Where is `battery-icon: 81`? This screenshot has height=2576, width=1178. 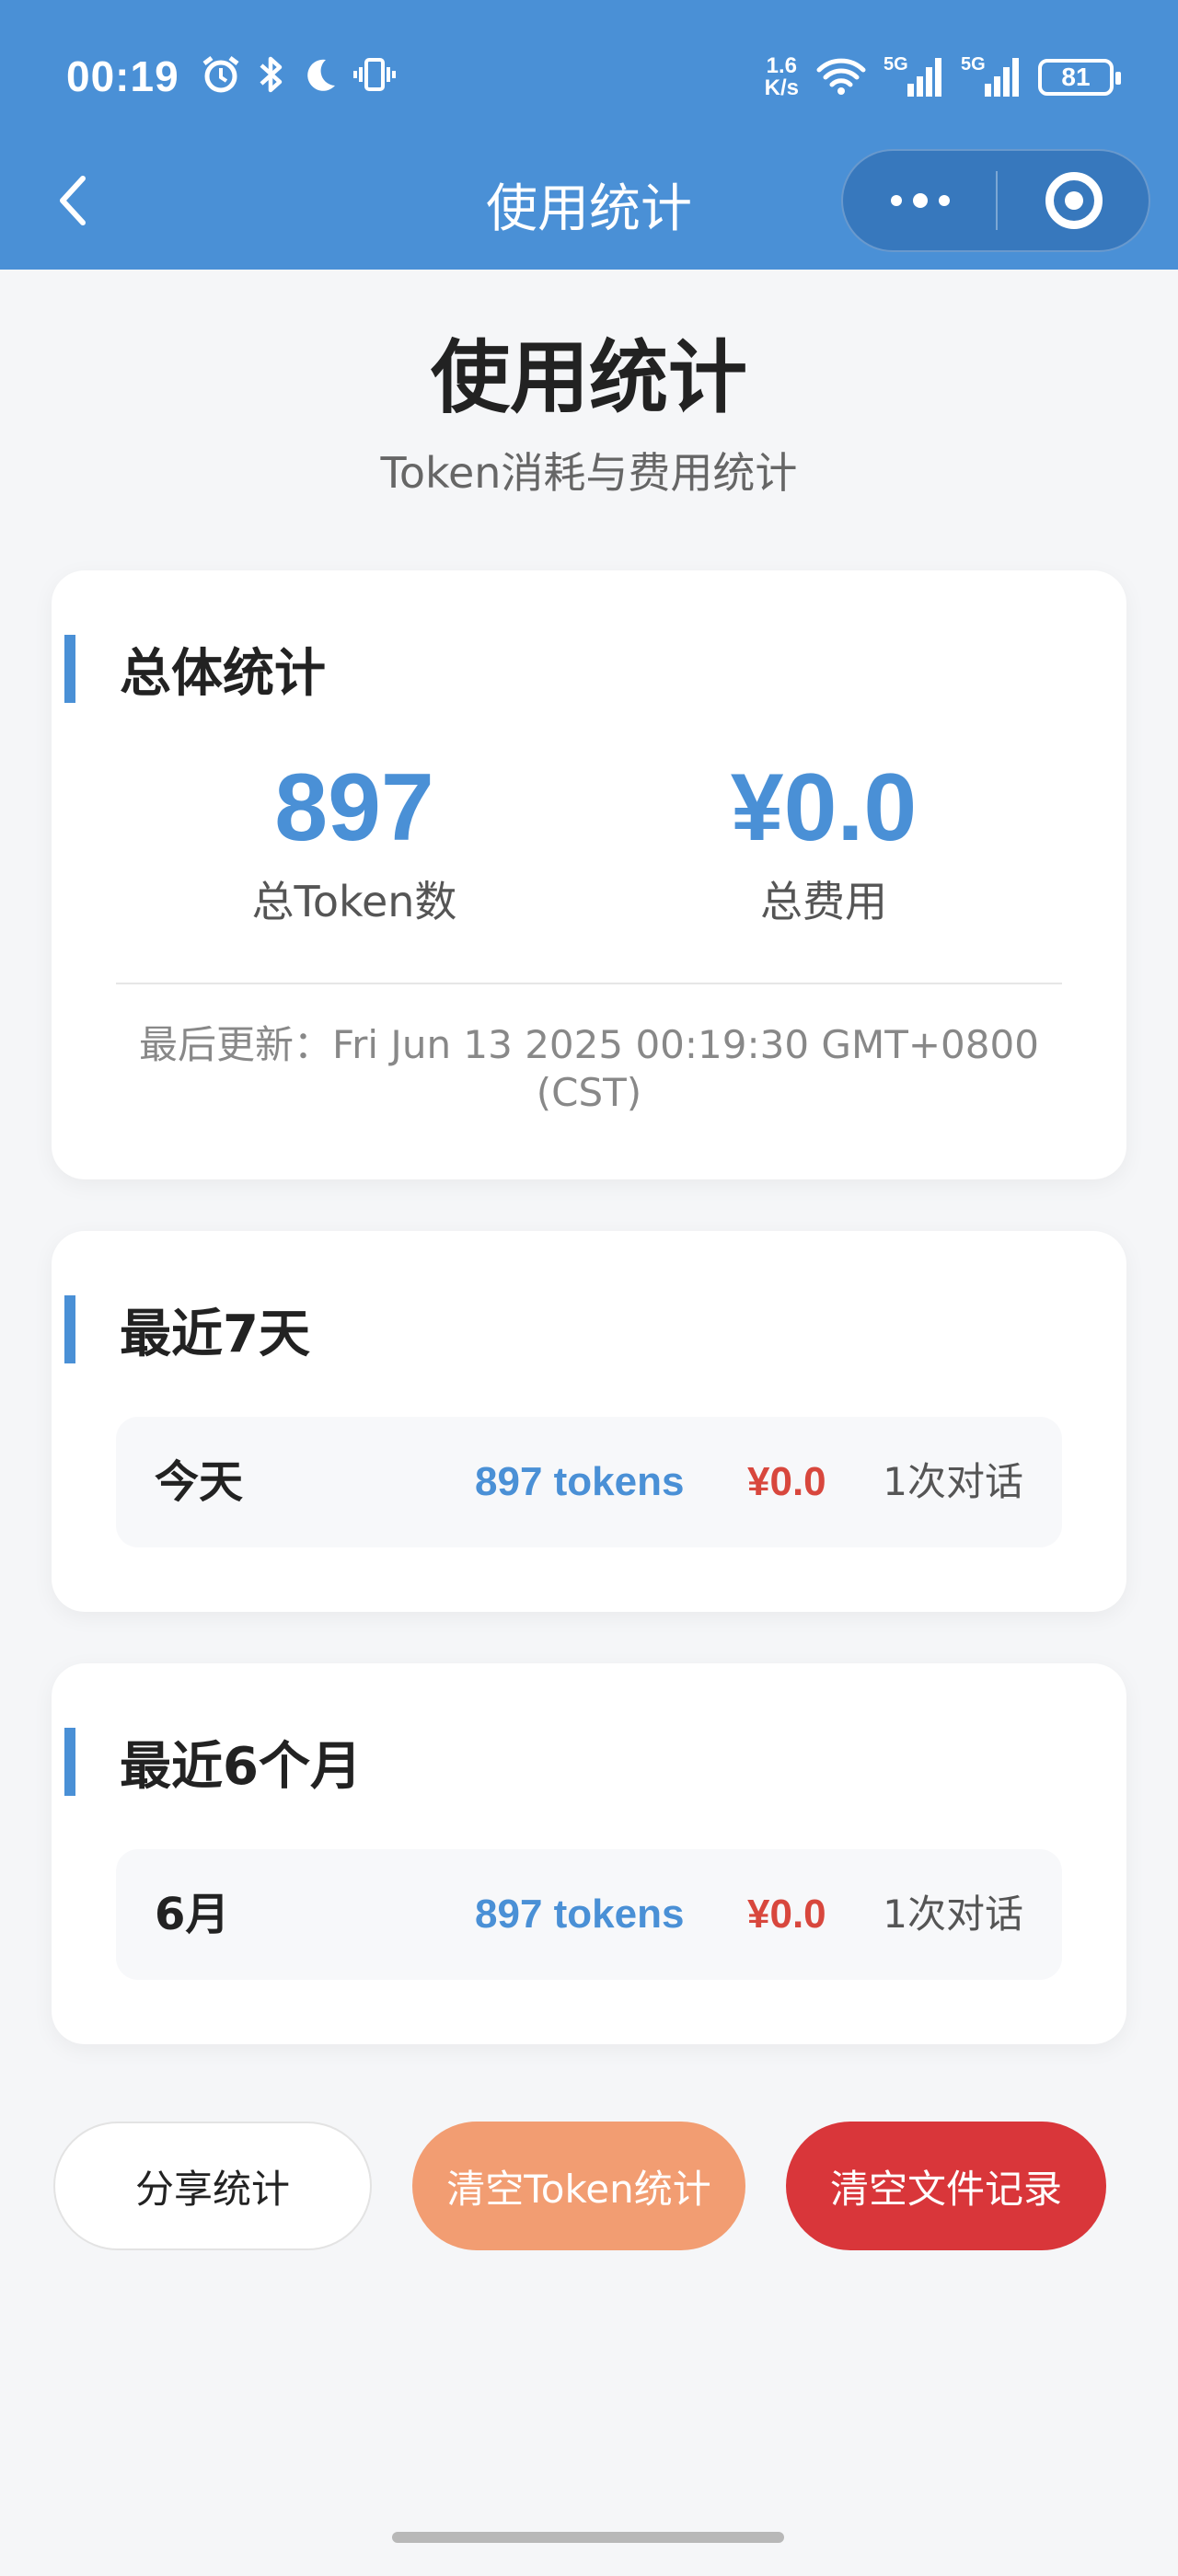
battery-icon: 81 is located at coordinates (1079, 77).